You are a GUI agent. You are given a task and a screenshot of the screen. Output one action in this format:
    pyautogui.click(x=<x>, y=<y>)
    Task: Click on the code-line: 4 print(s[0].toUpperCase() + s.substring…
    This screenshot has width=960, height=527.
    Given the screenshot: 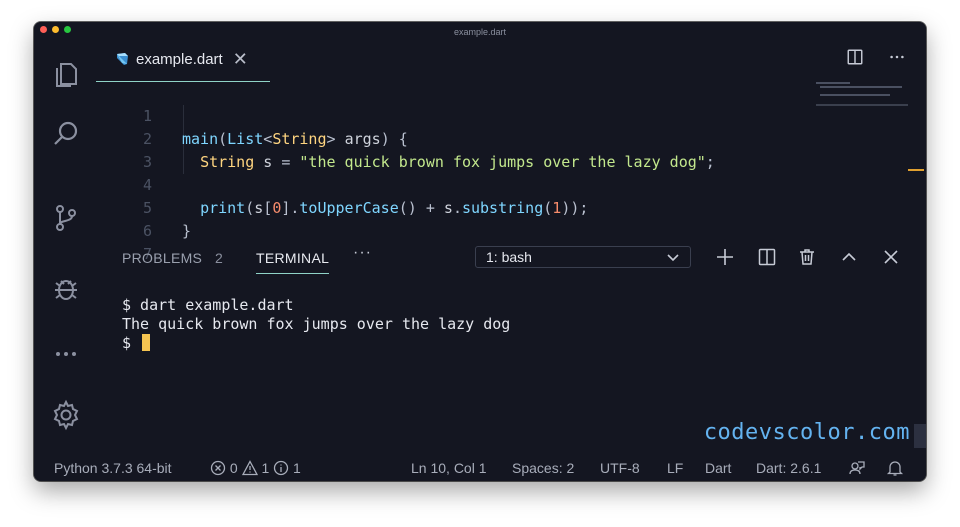 What is the action you would take?
    pyautogui.click(x=342, y=184)
    